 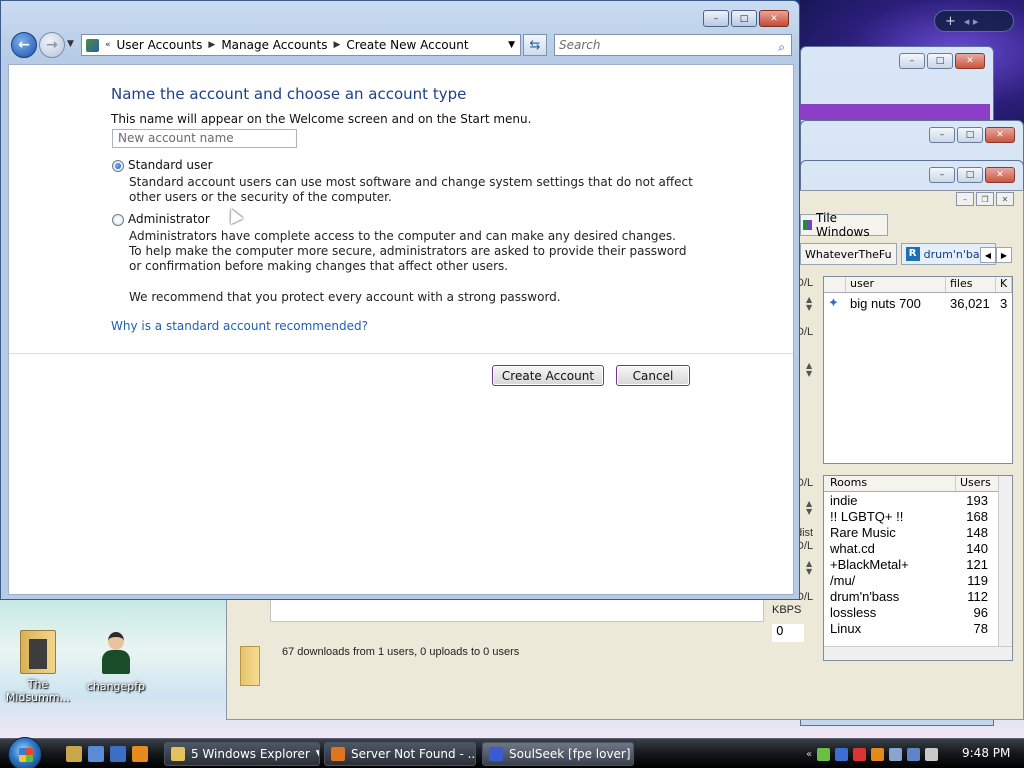 What do you see at coordinates (918, 580) in the screenshot?
I see `list-item: /mu/119` at bounding box center [918, 580].